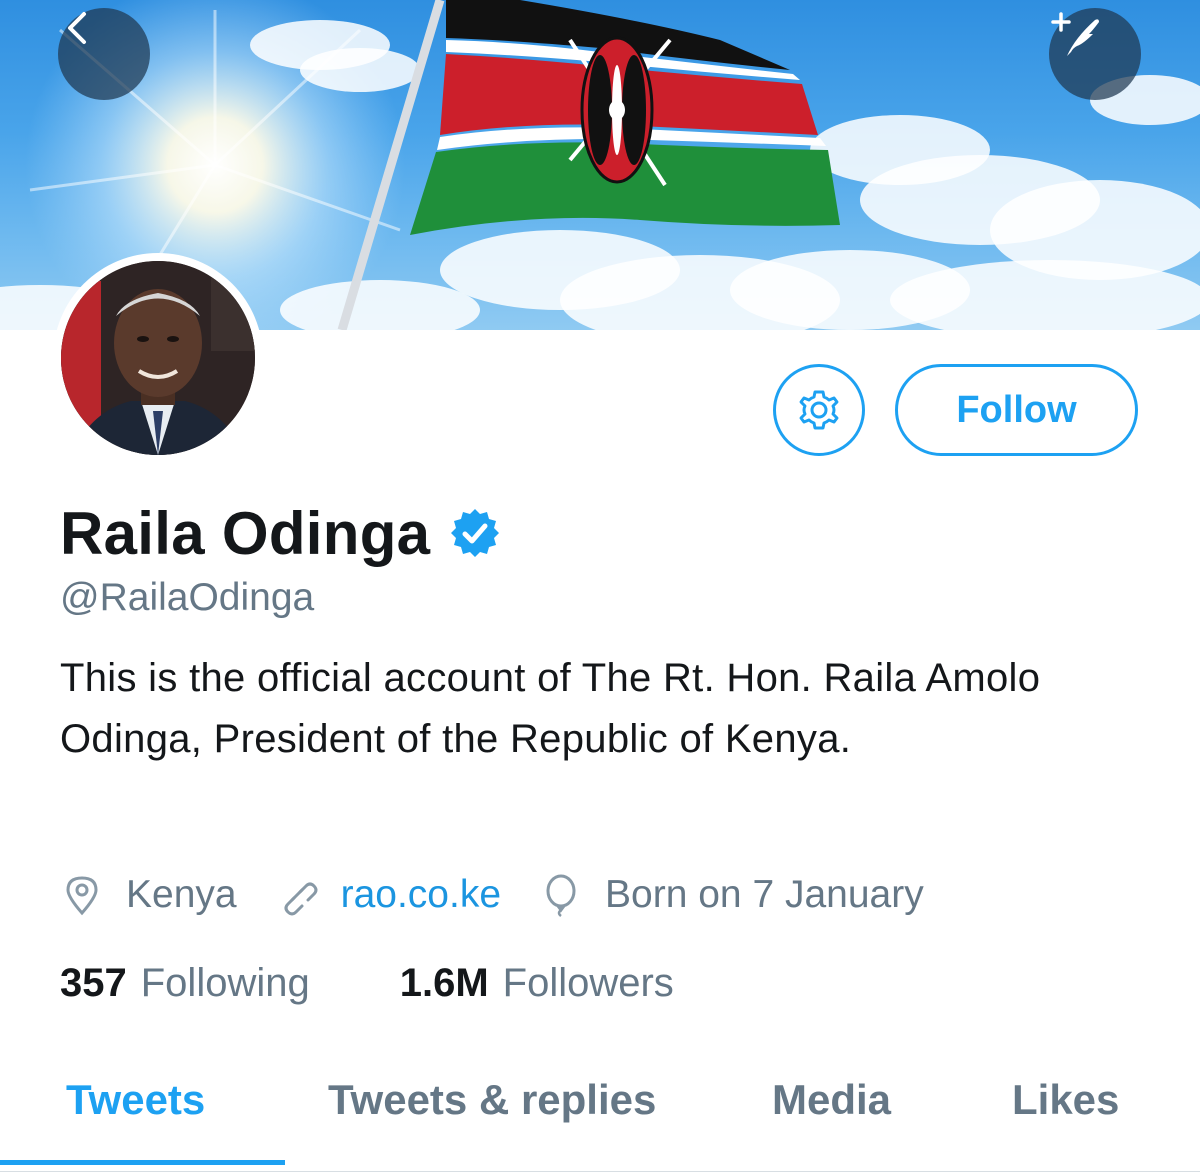 Image resolution: width=1200 pixels, height=1172 pixels. Describe the element at coordinates (367, 983) in the screenshot. I see `profile-stats: 357 Following 1.6M Followers` at that location.